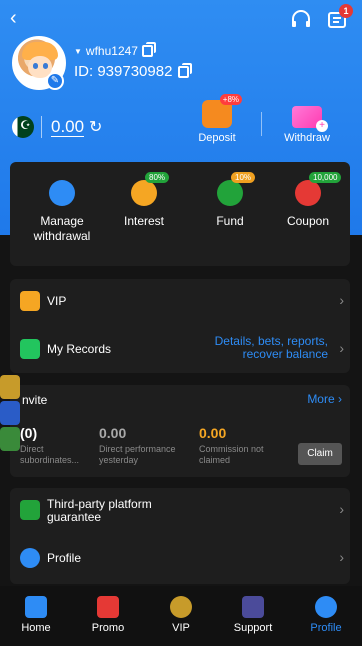  What do you see at coordinates (36, 628) in the screenshot?
I see `tab-home-label: Home` at bounding box center [36, 628].